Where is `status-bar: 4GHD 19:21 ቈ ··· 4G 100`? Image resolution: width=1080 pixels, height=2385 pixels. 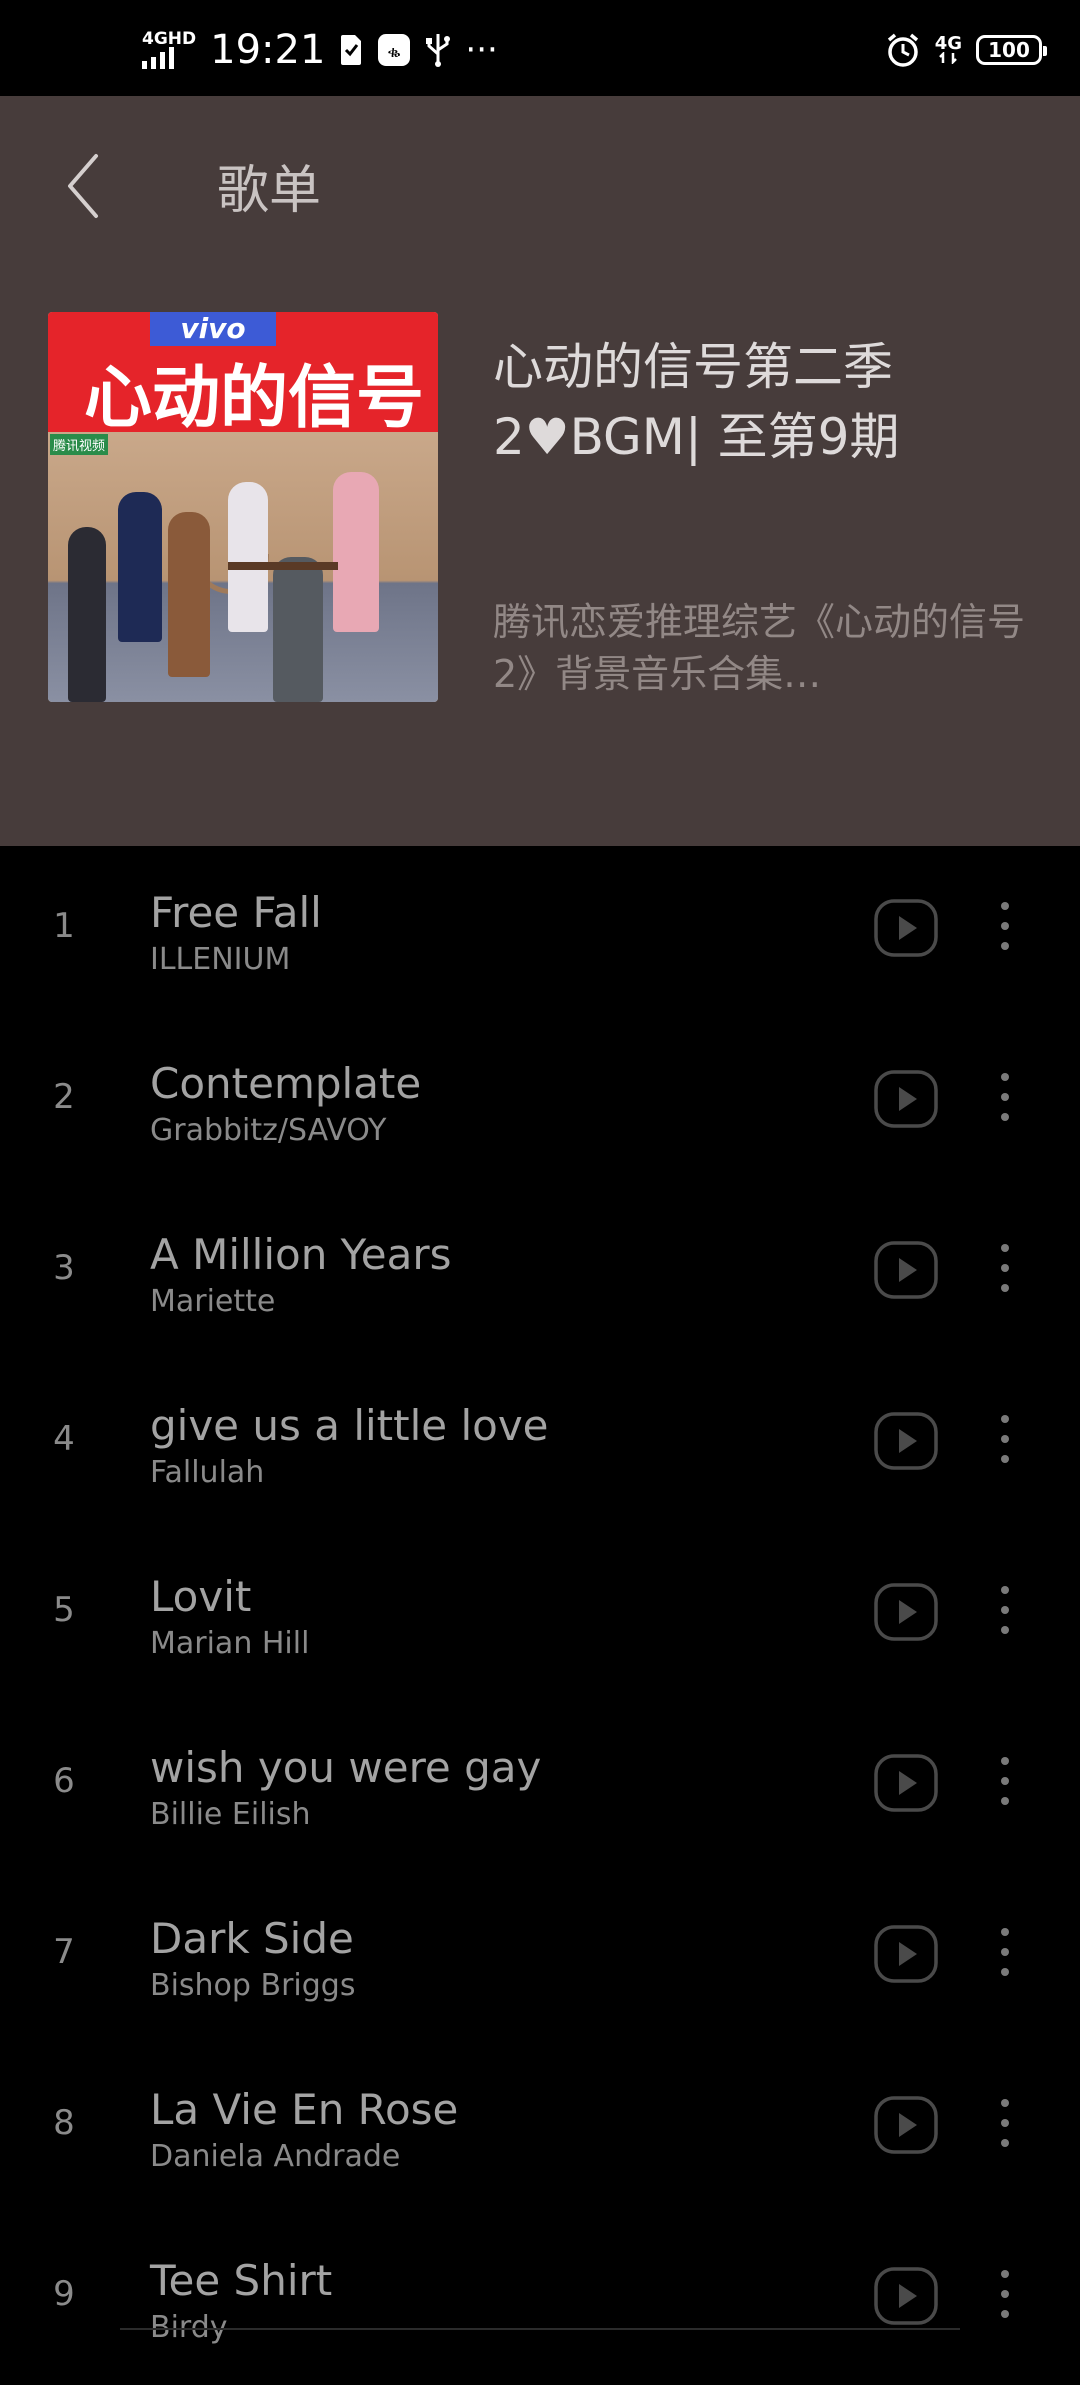 status-bar: 4GHD 19:21 ቈ ··· 4G 100 is located at coordinates (540, 48).